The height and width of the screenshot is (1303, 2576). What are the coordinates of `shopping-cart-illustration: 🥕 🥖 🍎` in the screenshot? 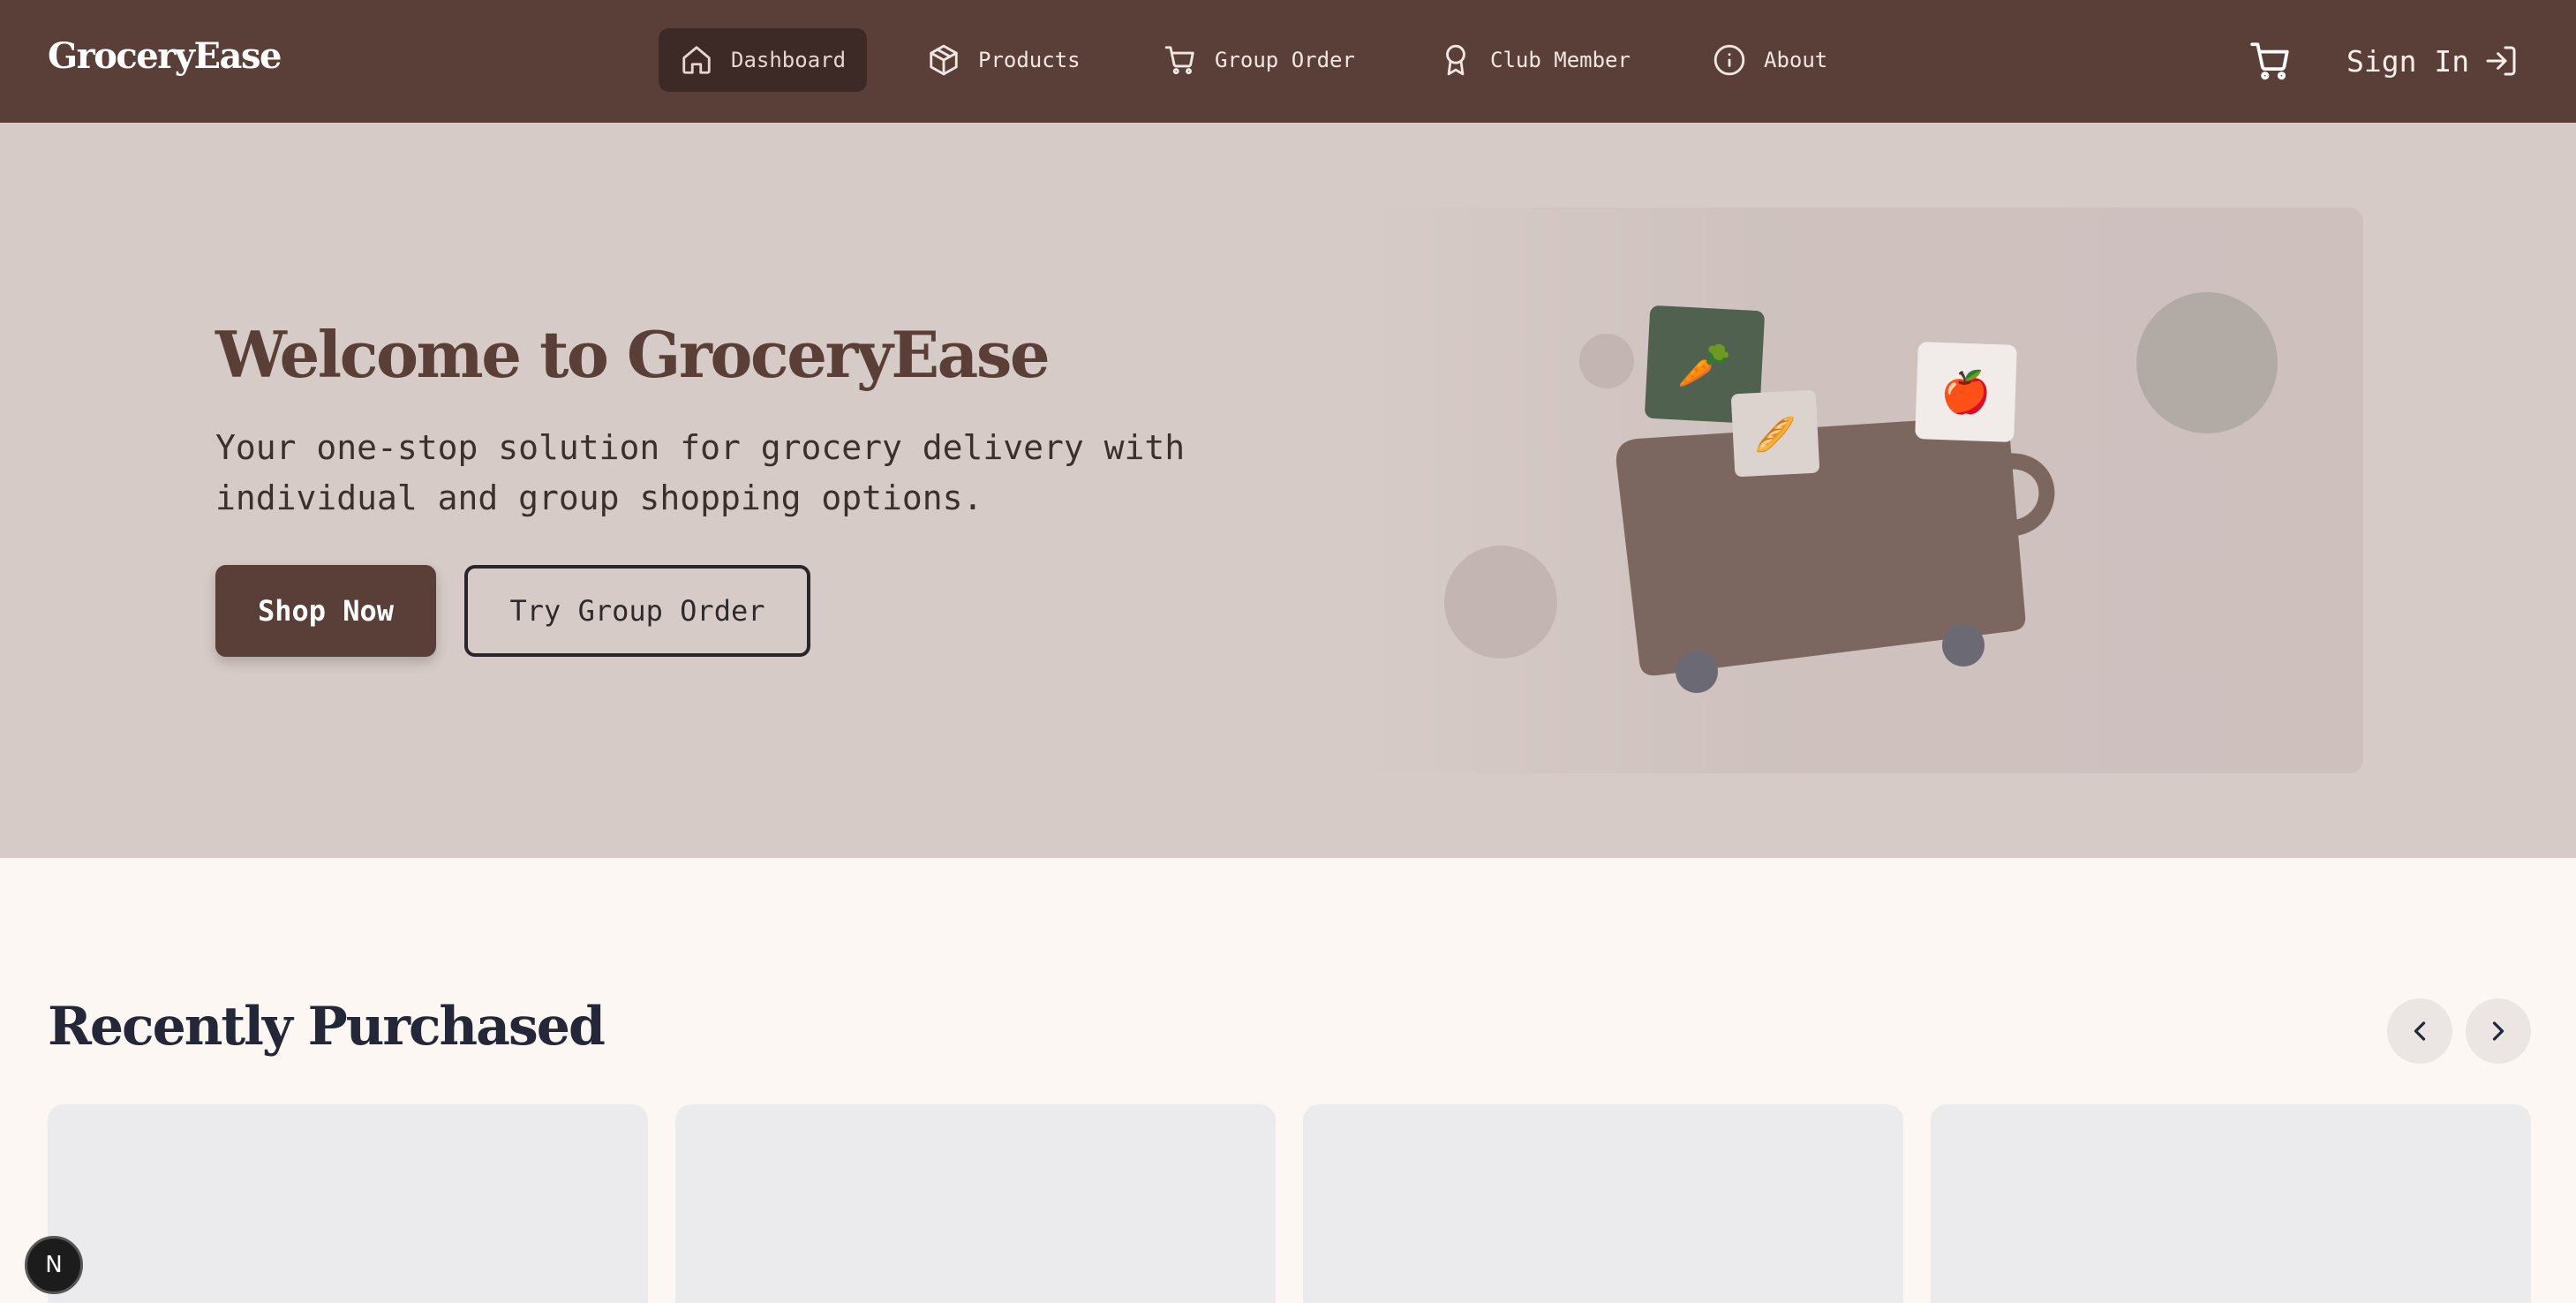 It's located at (1861, 492).